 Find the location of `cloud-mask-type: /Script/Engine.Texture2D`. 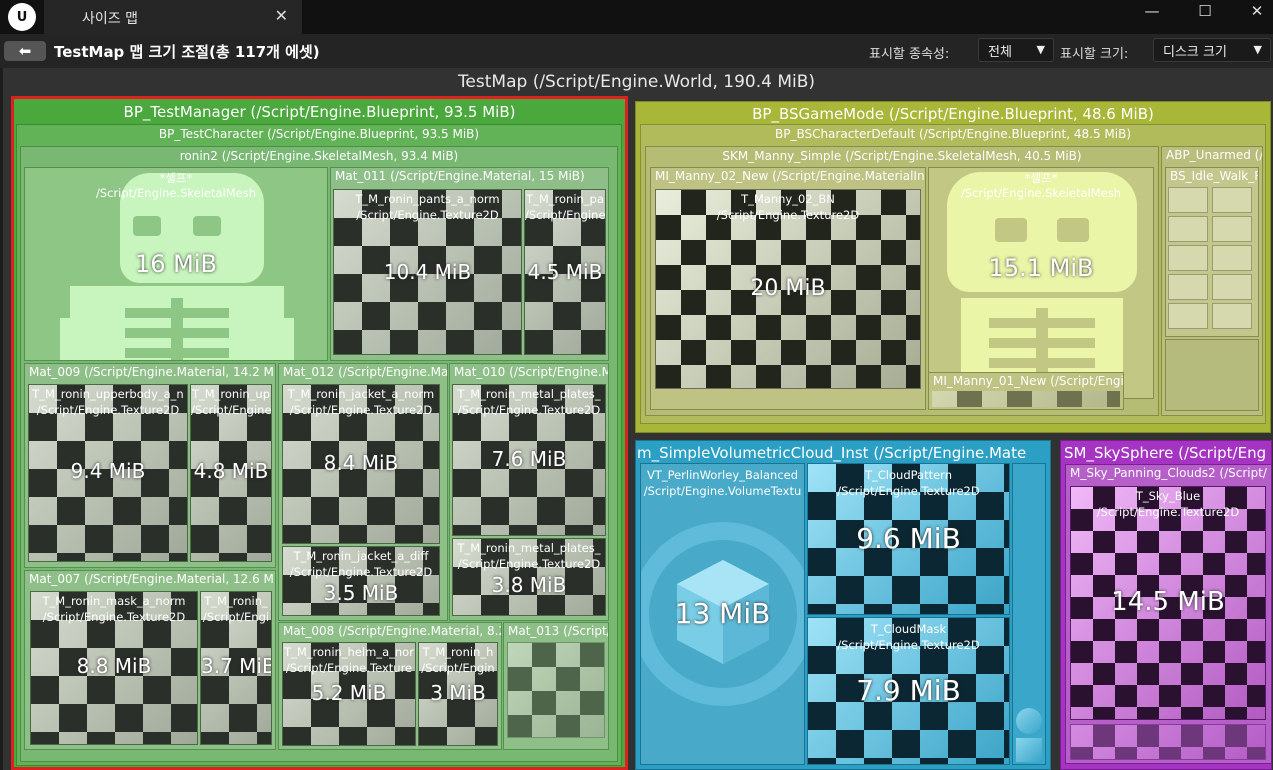

cloud-mask-type: /Script/Engine.Texture2D is located at coordinates (908, 645).